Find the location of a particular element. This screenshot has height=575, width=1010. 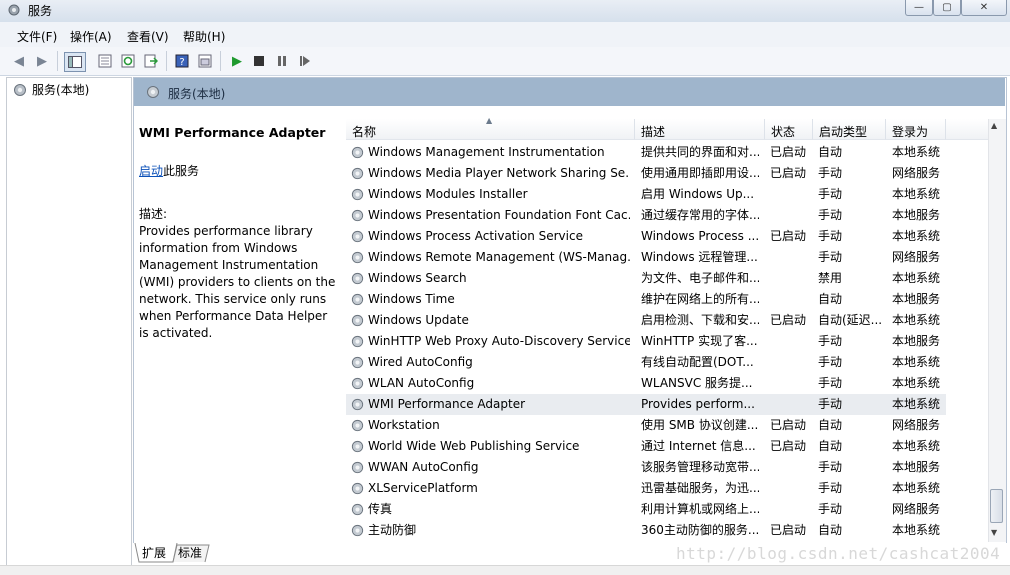

table-row: 传真 利用计算机或网络上... 手动 网络服务 is located at coordinates (646, 509).